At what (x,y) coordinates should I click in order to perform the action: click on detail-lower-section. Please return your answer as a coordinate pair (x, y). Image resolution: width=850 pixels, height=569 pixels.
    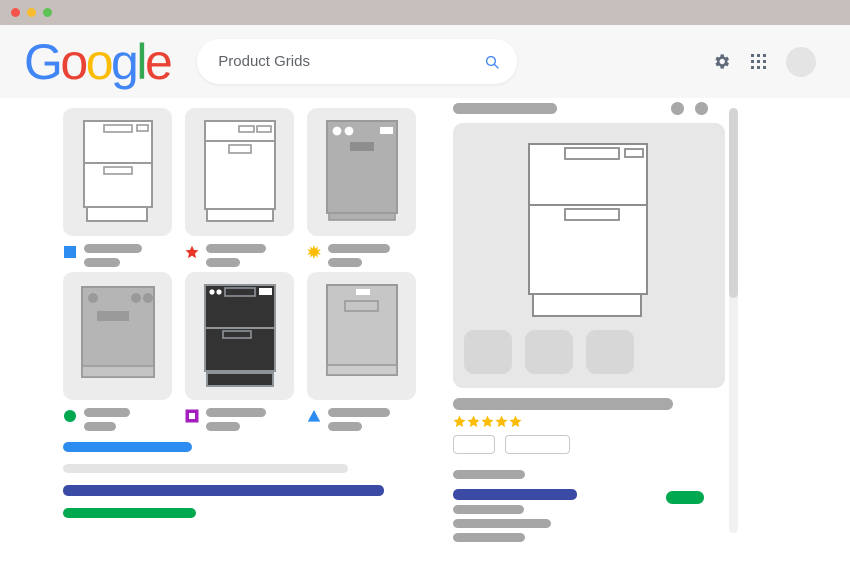
    Looking at the image, I should click on (590, 515).